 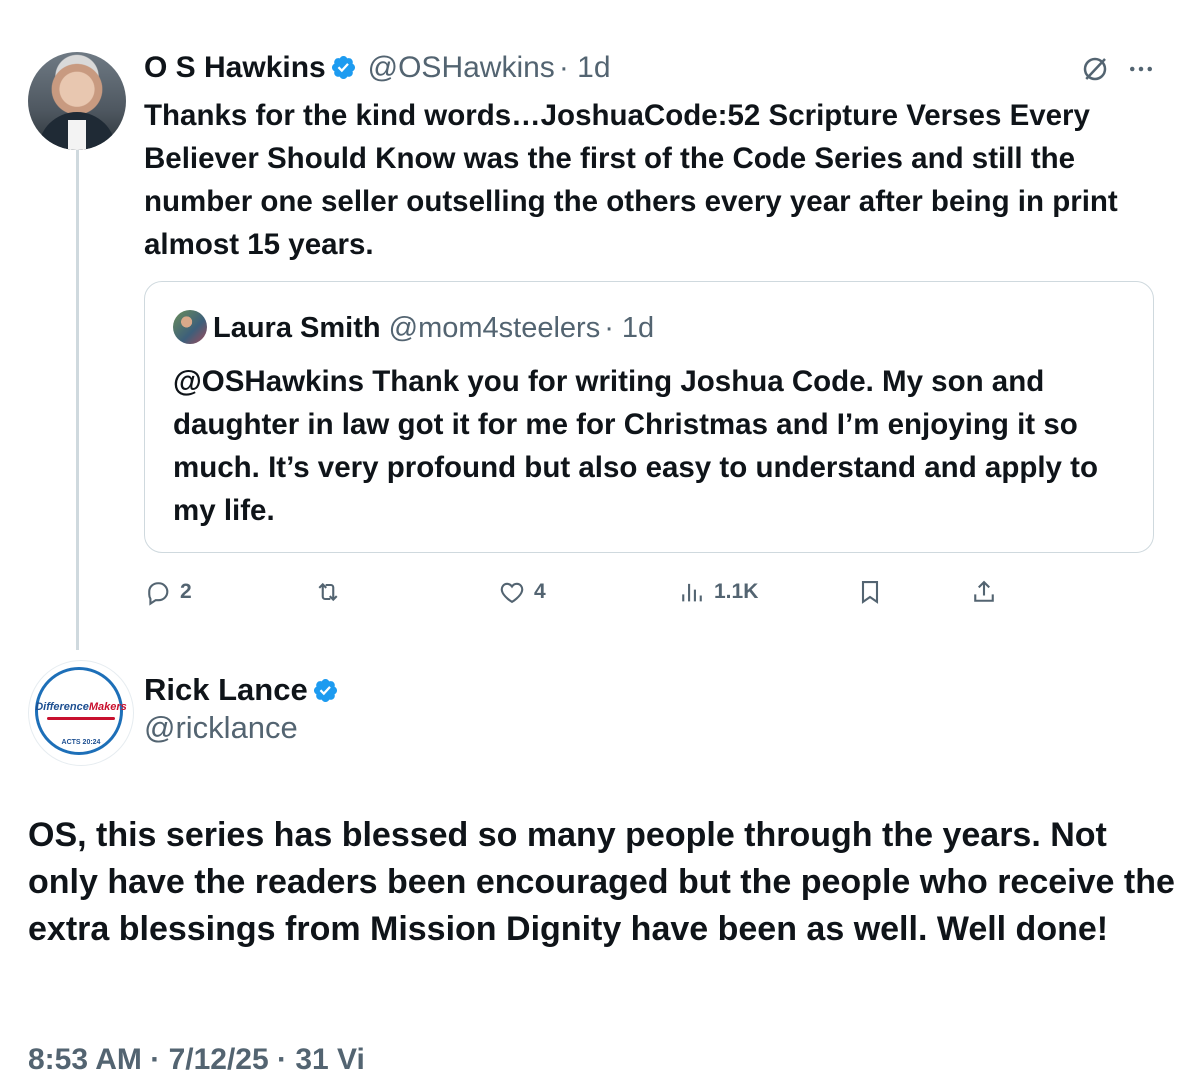 I want to click on reply-button: 2, so click(x=168, y=592).